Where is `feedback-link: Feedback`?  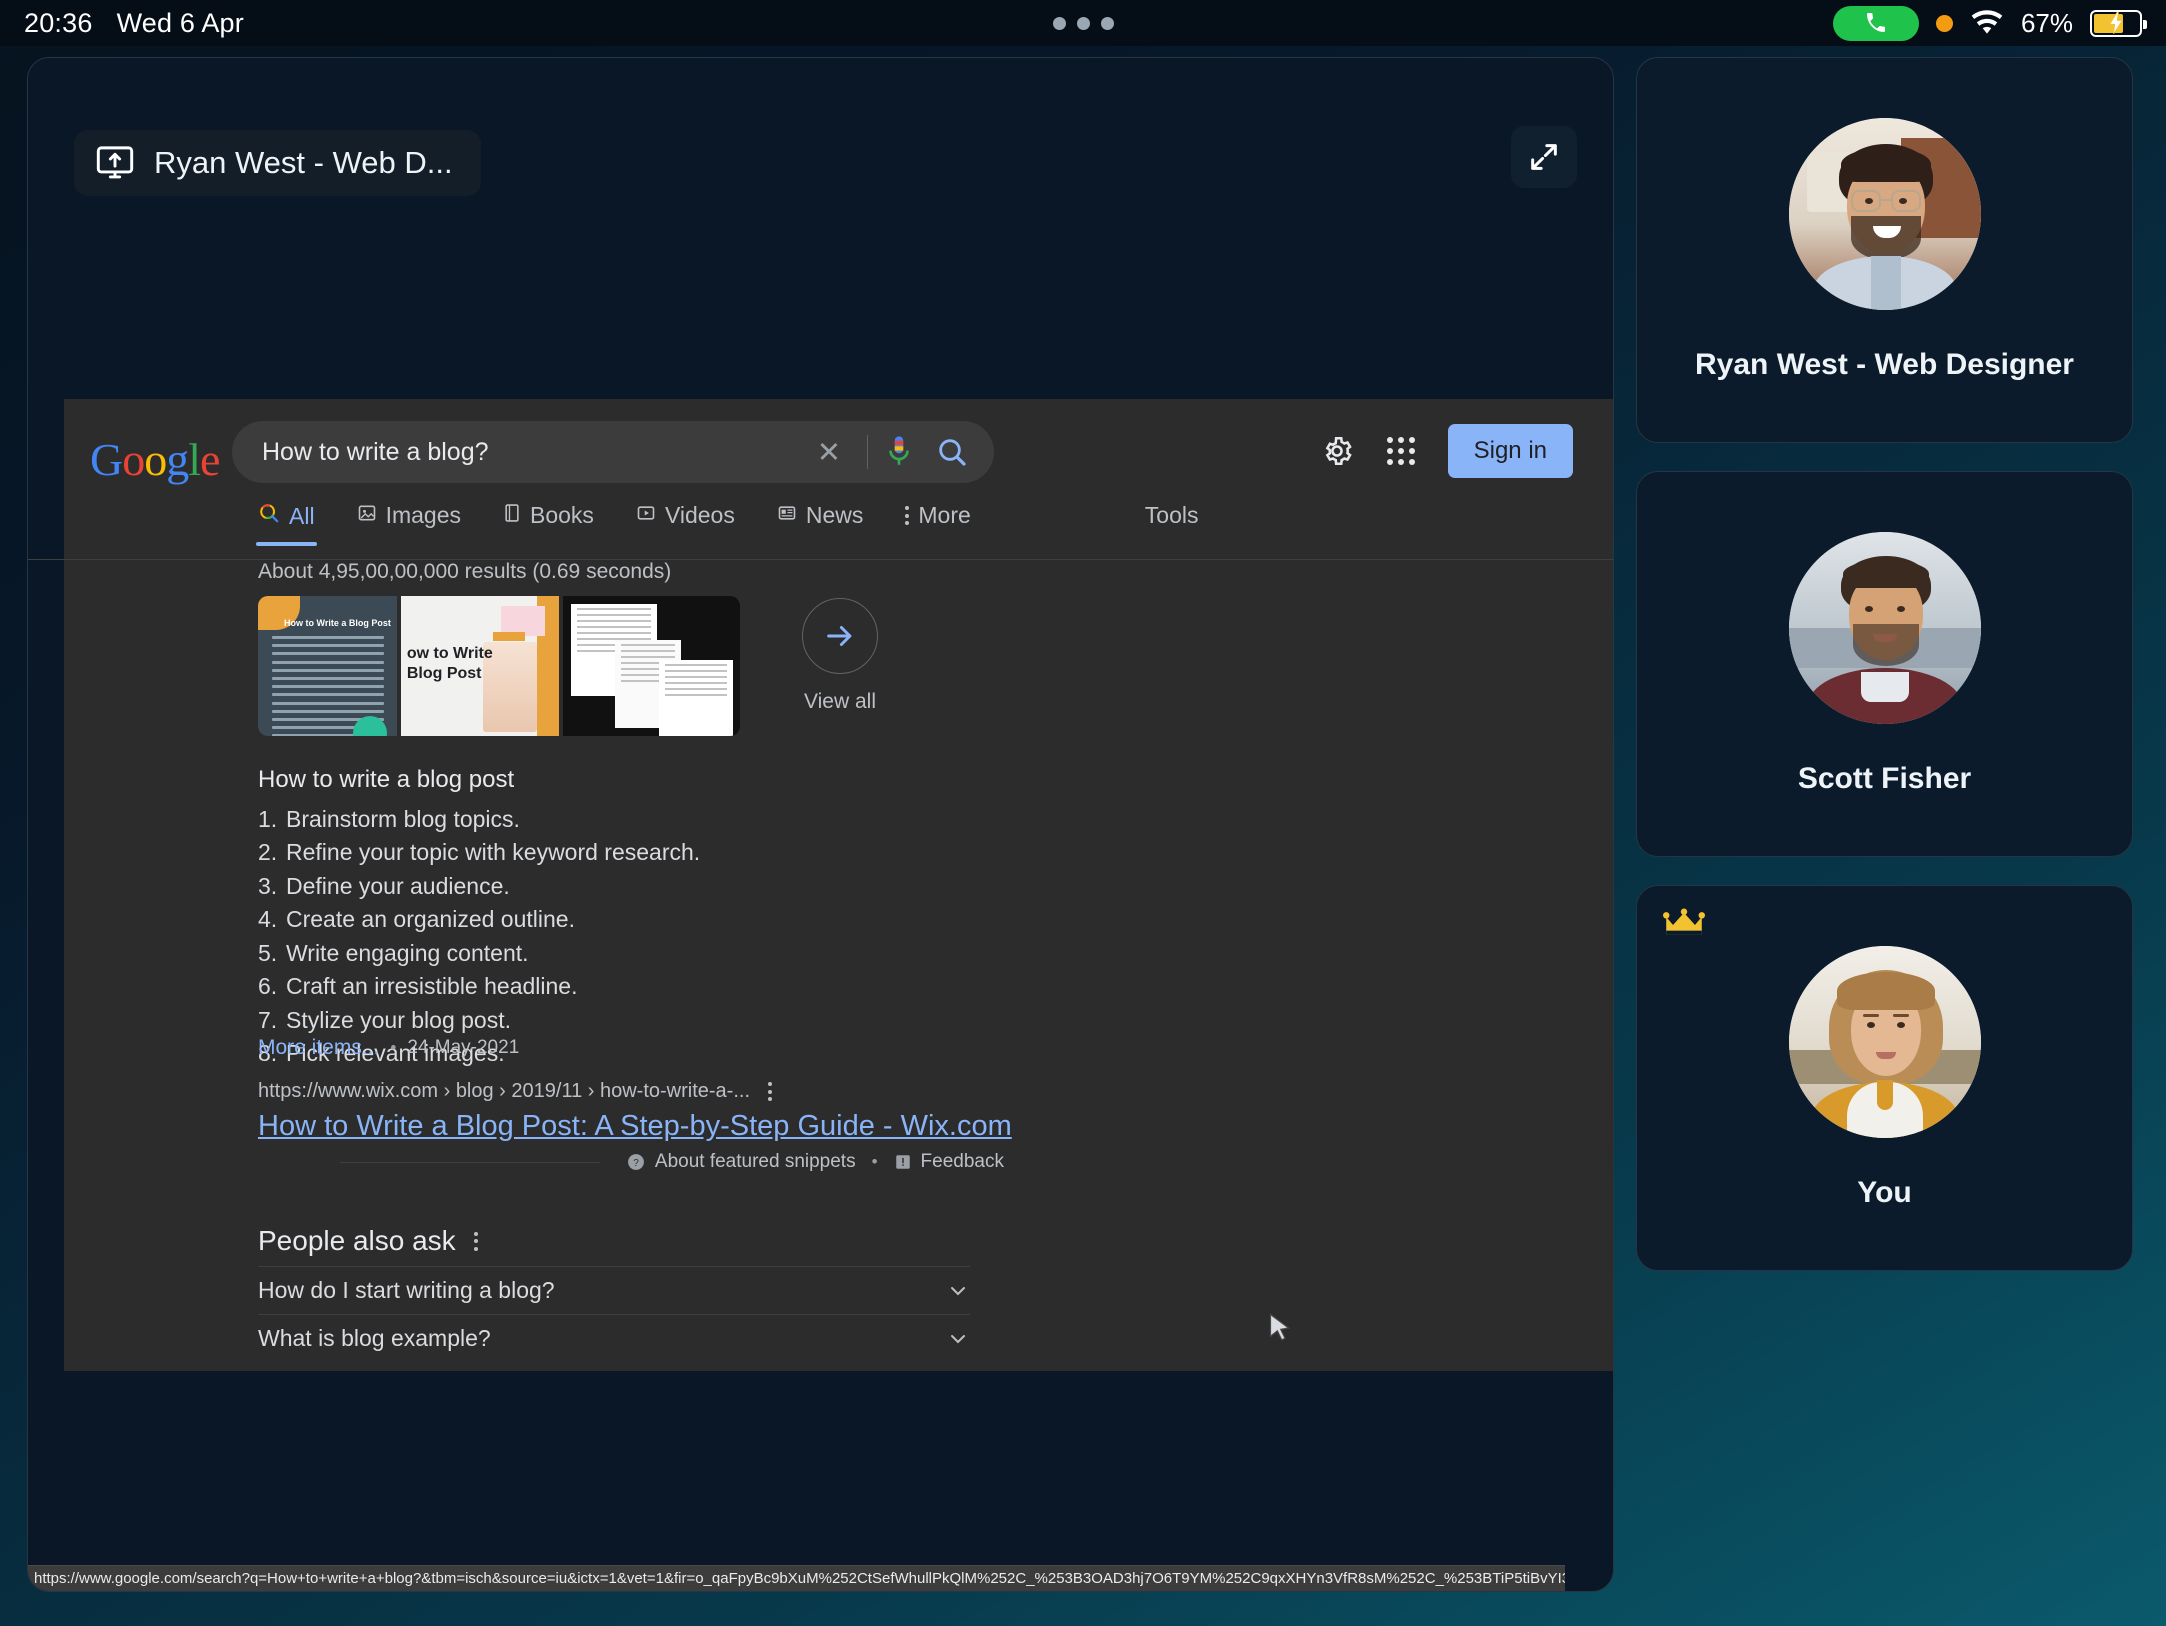
feedback-link: Feedback is located at coordinates (949, 1162).